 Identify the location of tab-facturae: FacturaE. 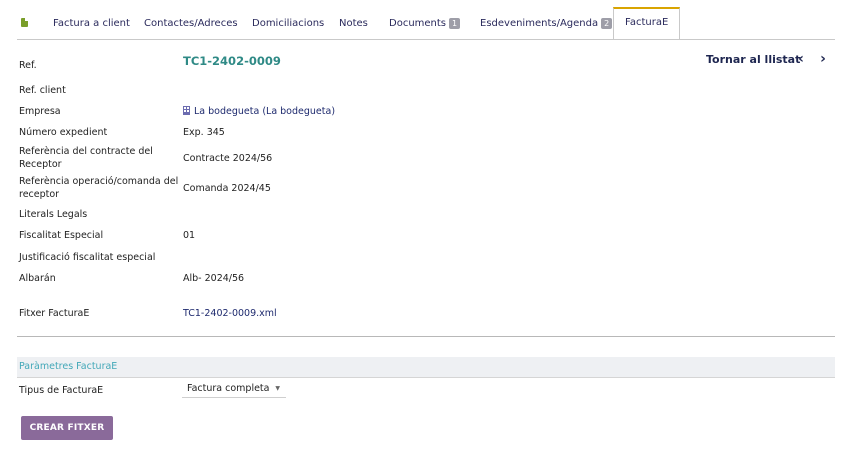
(647, 23).